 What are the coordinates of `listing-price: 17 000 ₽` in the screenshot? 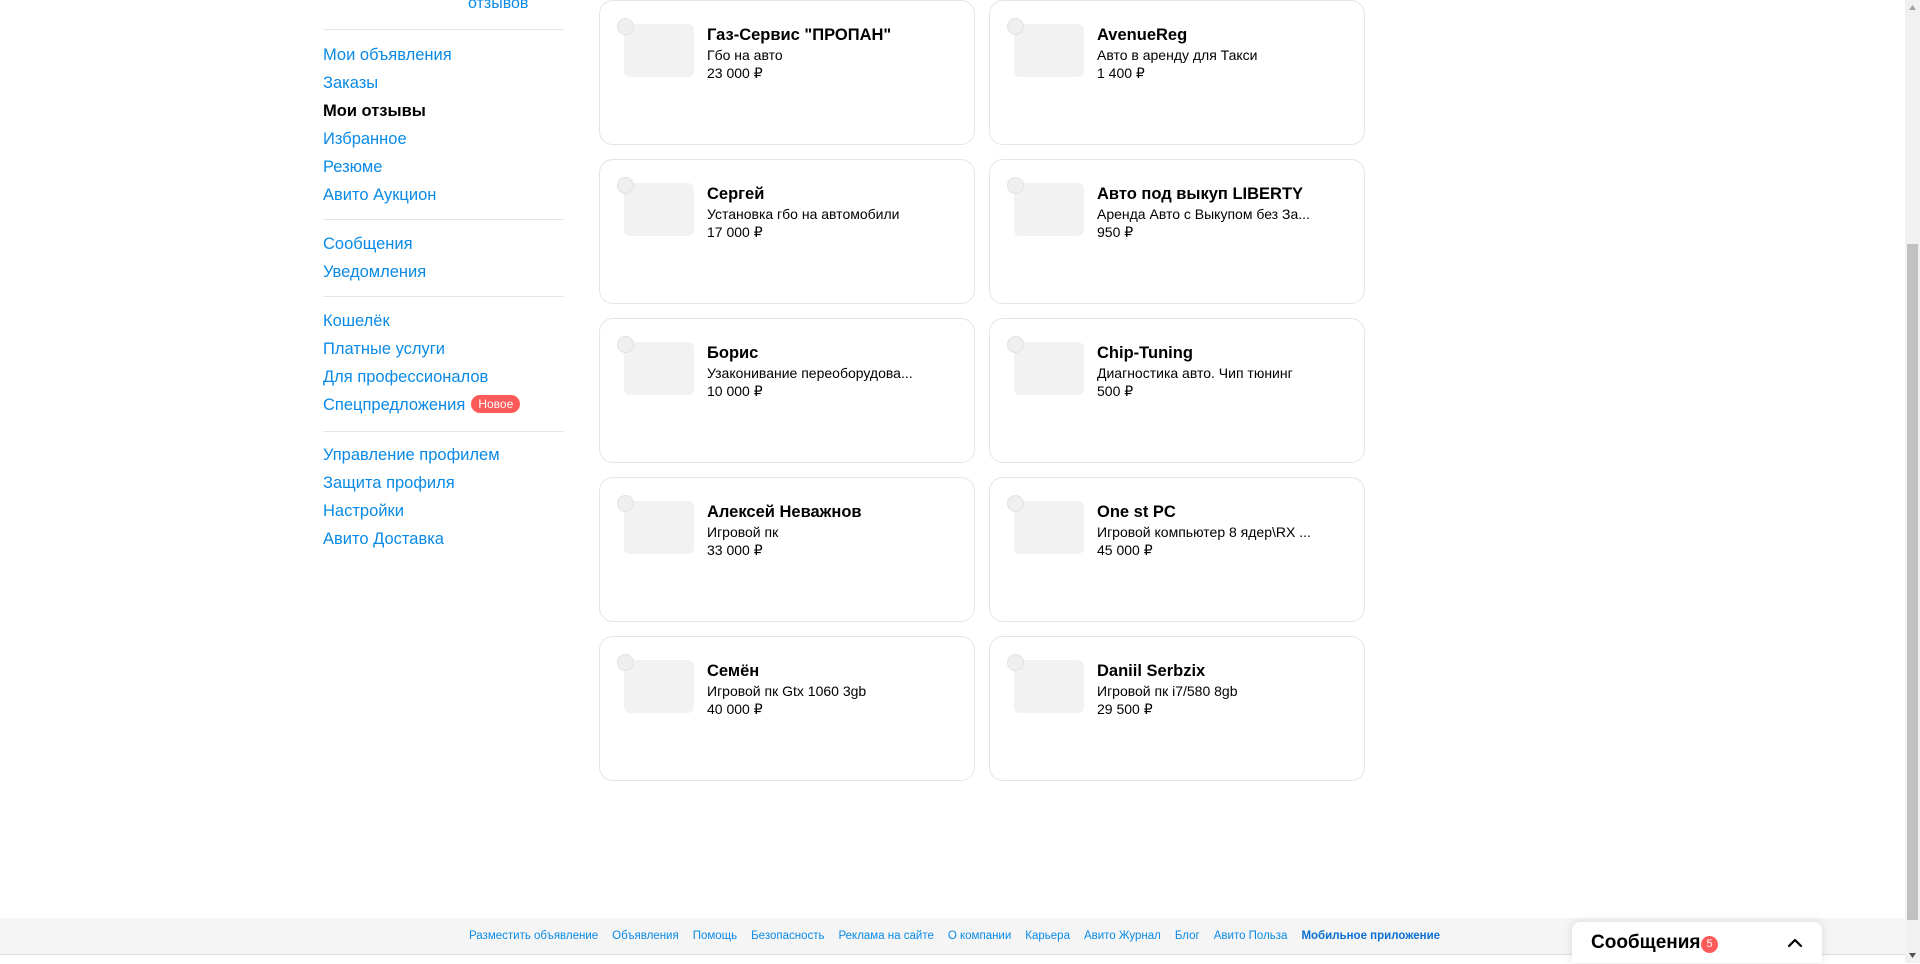 It's located at (735, 232).